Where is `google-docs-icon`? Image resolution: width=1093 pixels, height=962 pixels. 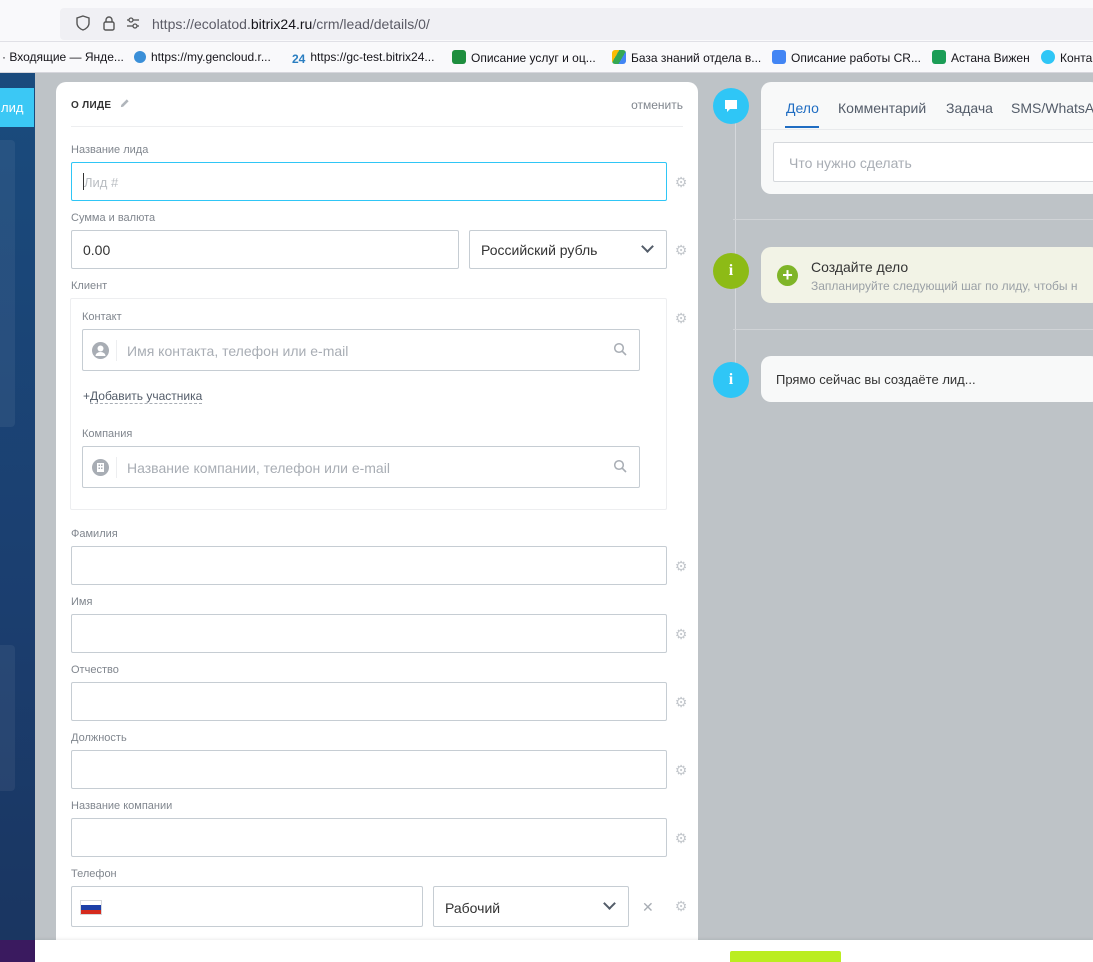
google-docs-icon is located at coordinates (779, 57).